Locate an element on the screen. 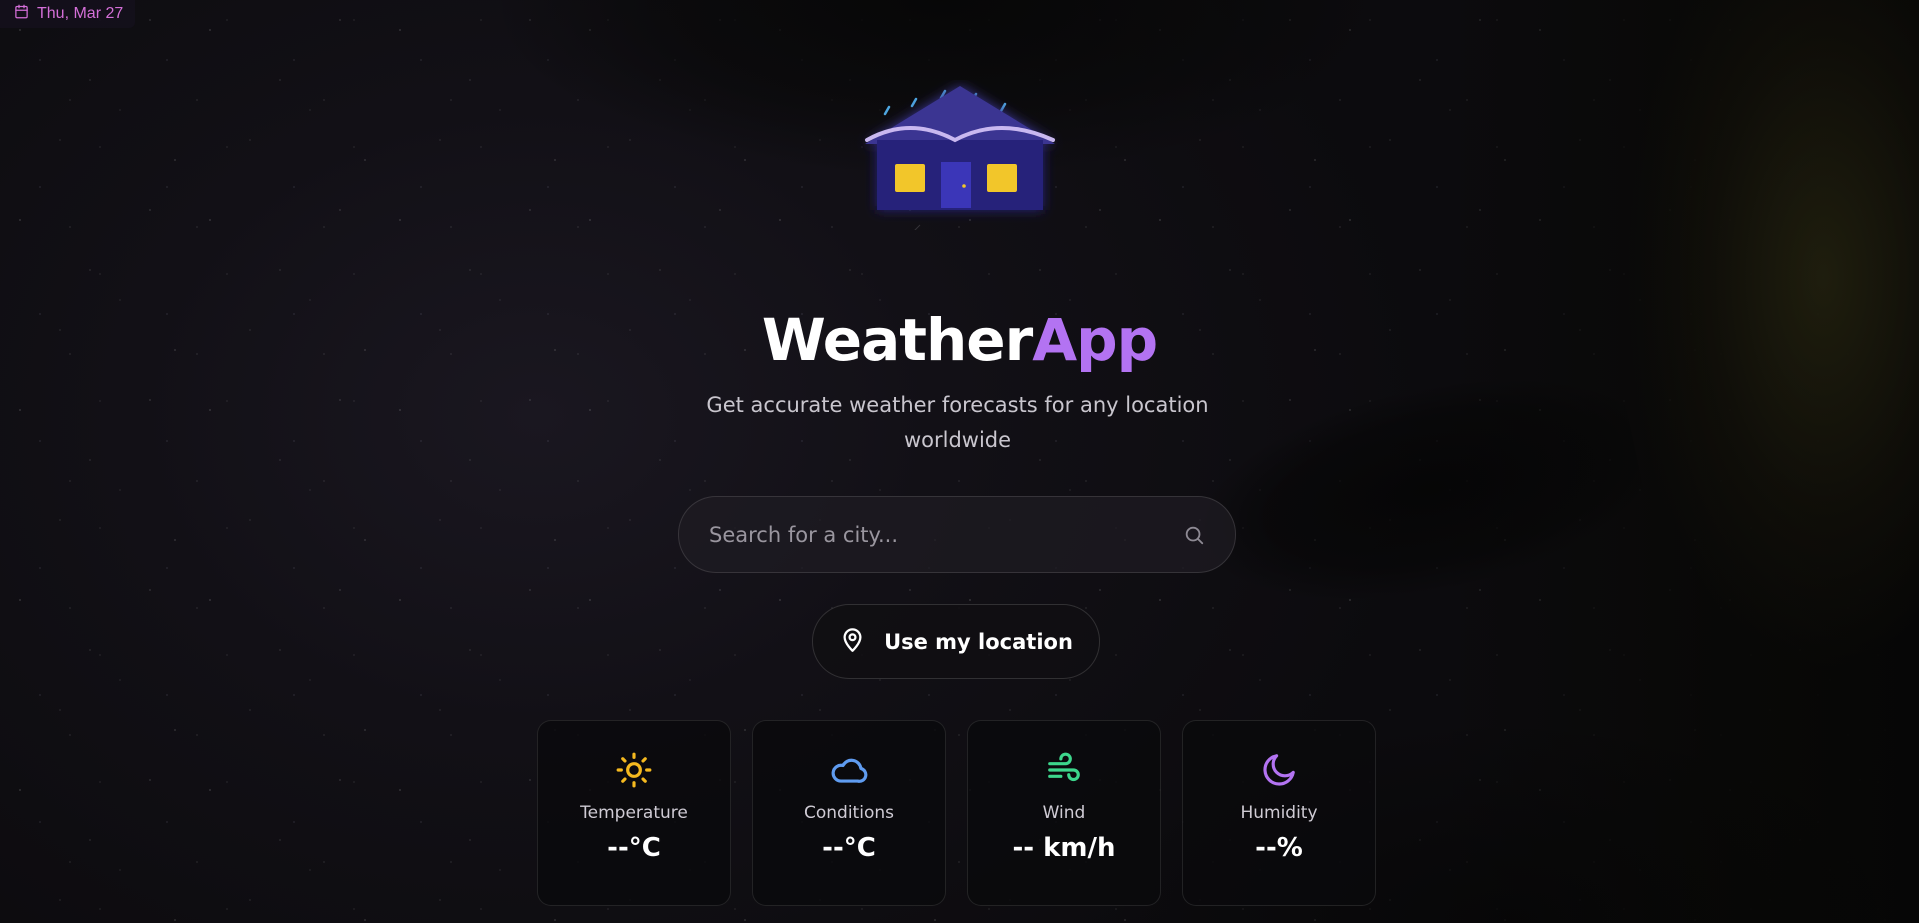  stat-label: Wind is located at coordinates (1064, 813).